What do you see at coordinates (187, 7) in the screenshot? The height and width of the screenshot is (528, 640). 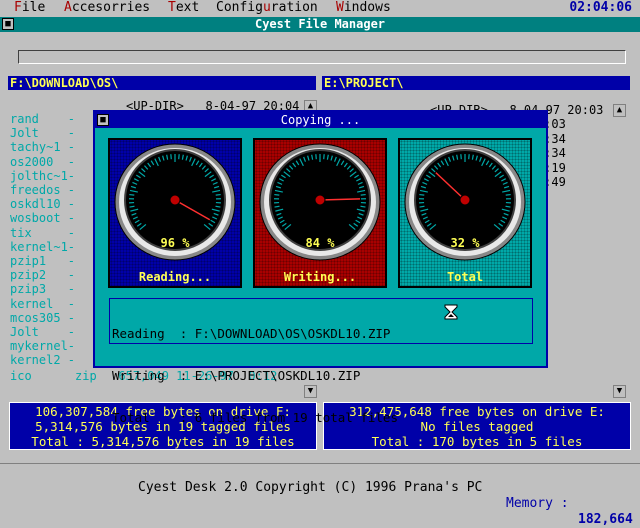 I see `menu-text-label: ext` at bounding box center [187, 7].